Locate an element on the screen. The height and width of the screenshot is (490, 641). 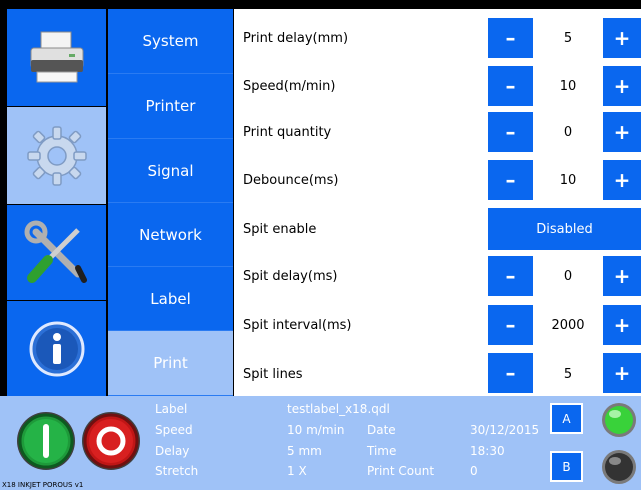
spit-delay-value: 0 is located at coordinates (568, 276).